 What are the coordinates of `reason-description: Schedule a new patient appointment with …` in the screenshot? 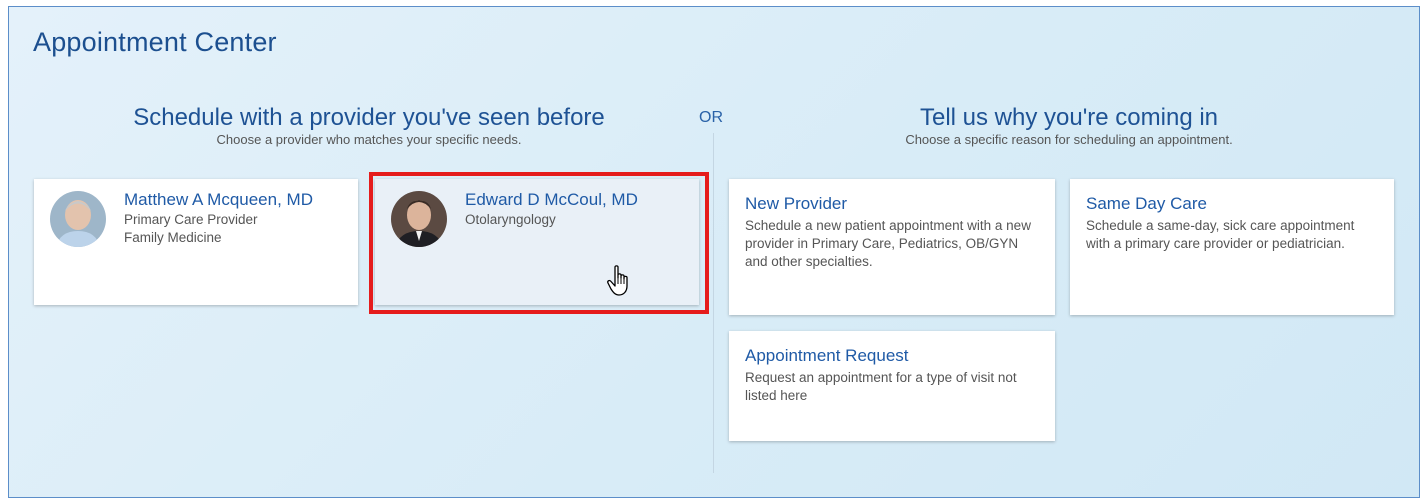 It's located at (888, 243).